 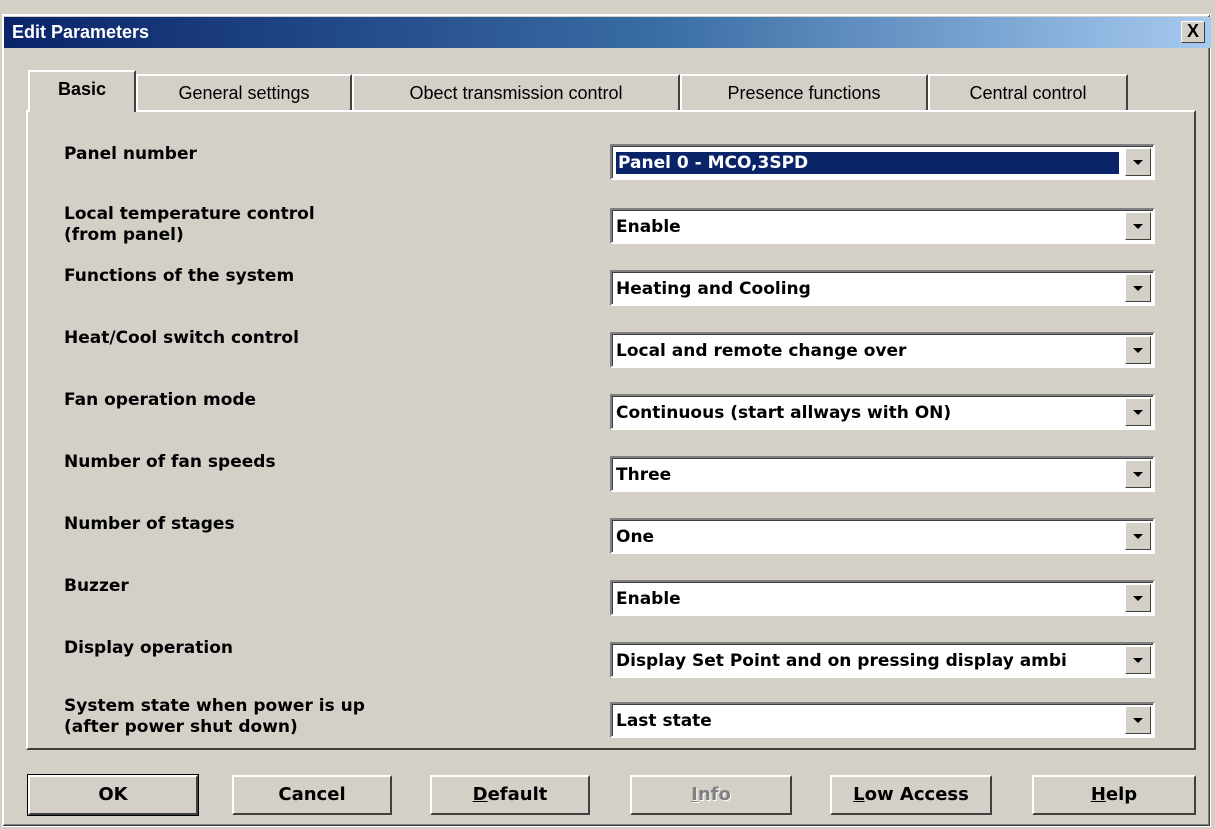 I want to click on param-label: Number of stages, so click(x=149, y=524).